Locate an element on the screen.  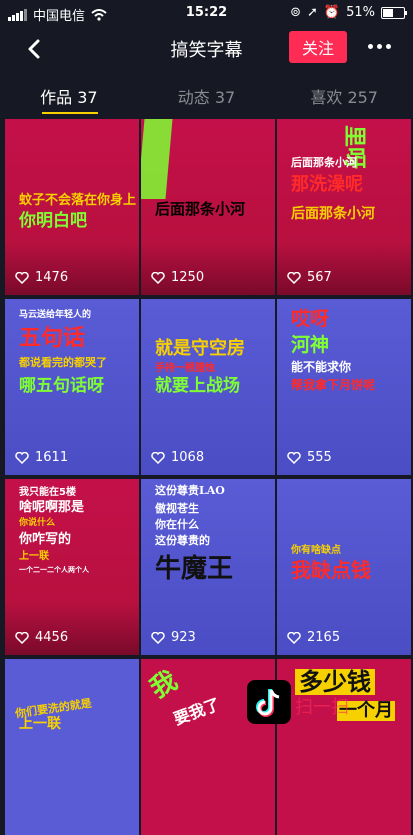
profile-header: 搞笑字幕 关注 is located at coordinates (206, 49).